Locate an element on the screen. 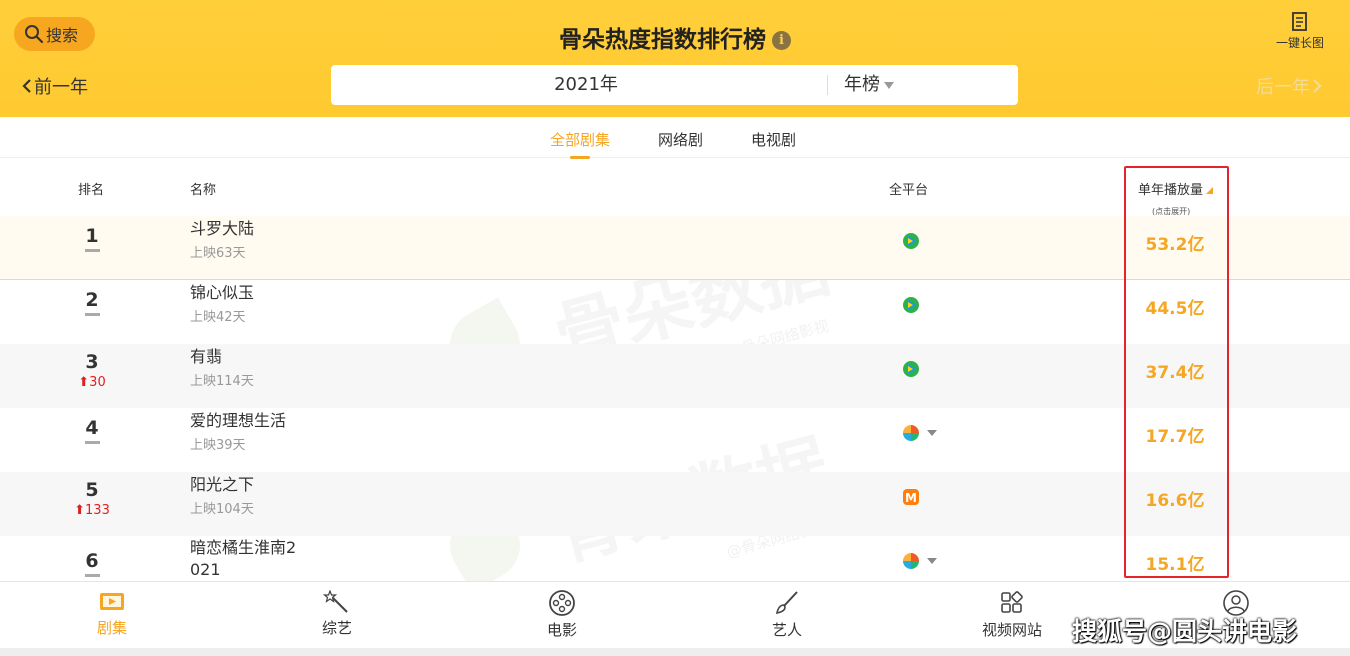 The width and height of the screenshot is (1350, 656). tab-tv-series: 电视剧 is located at coordinates (773, 139).